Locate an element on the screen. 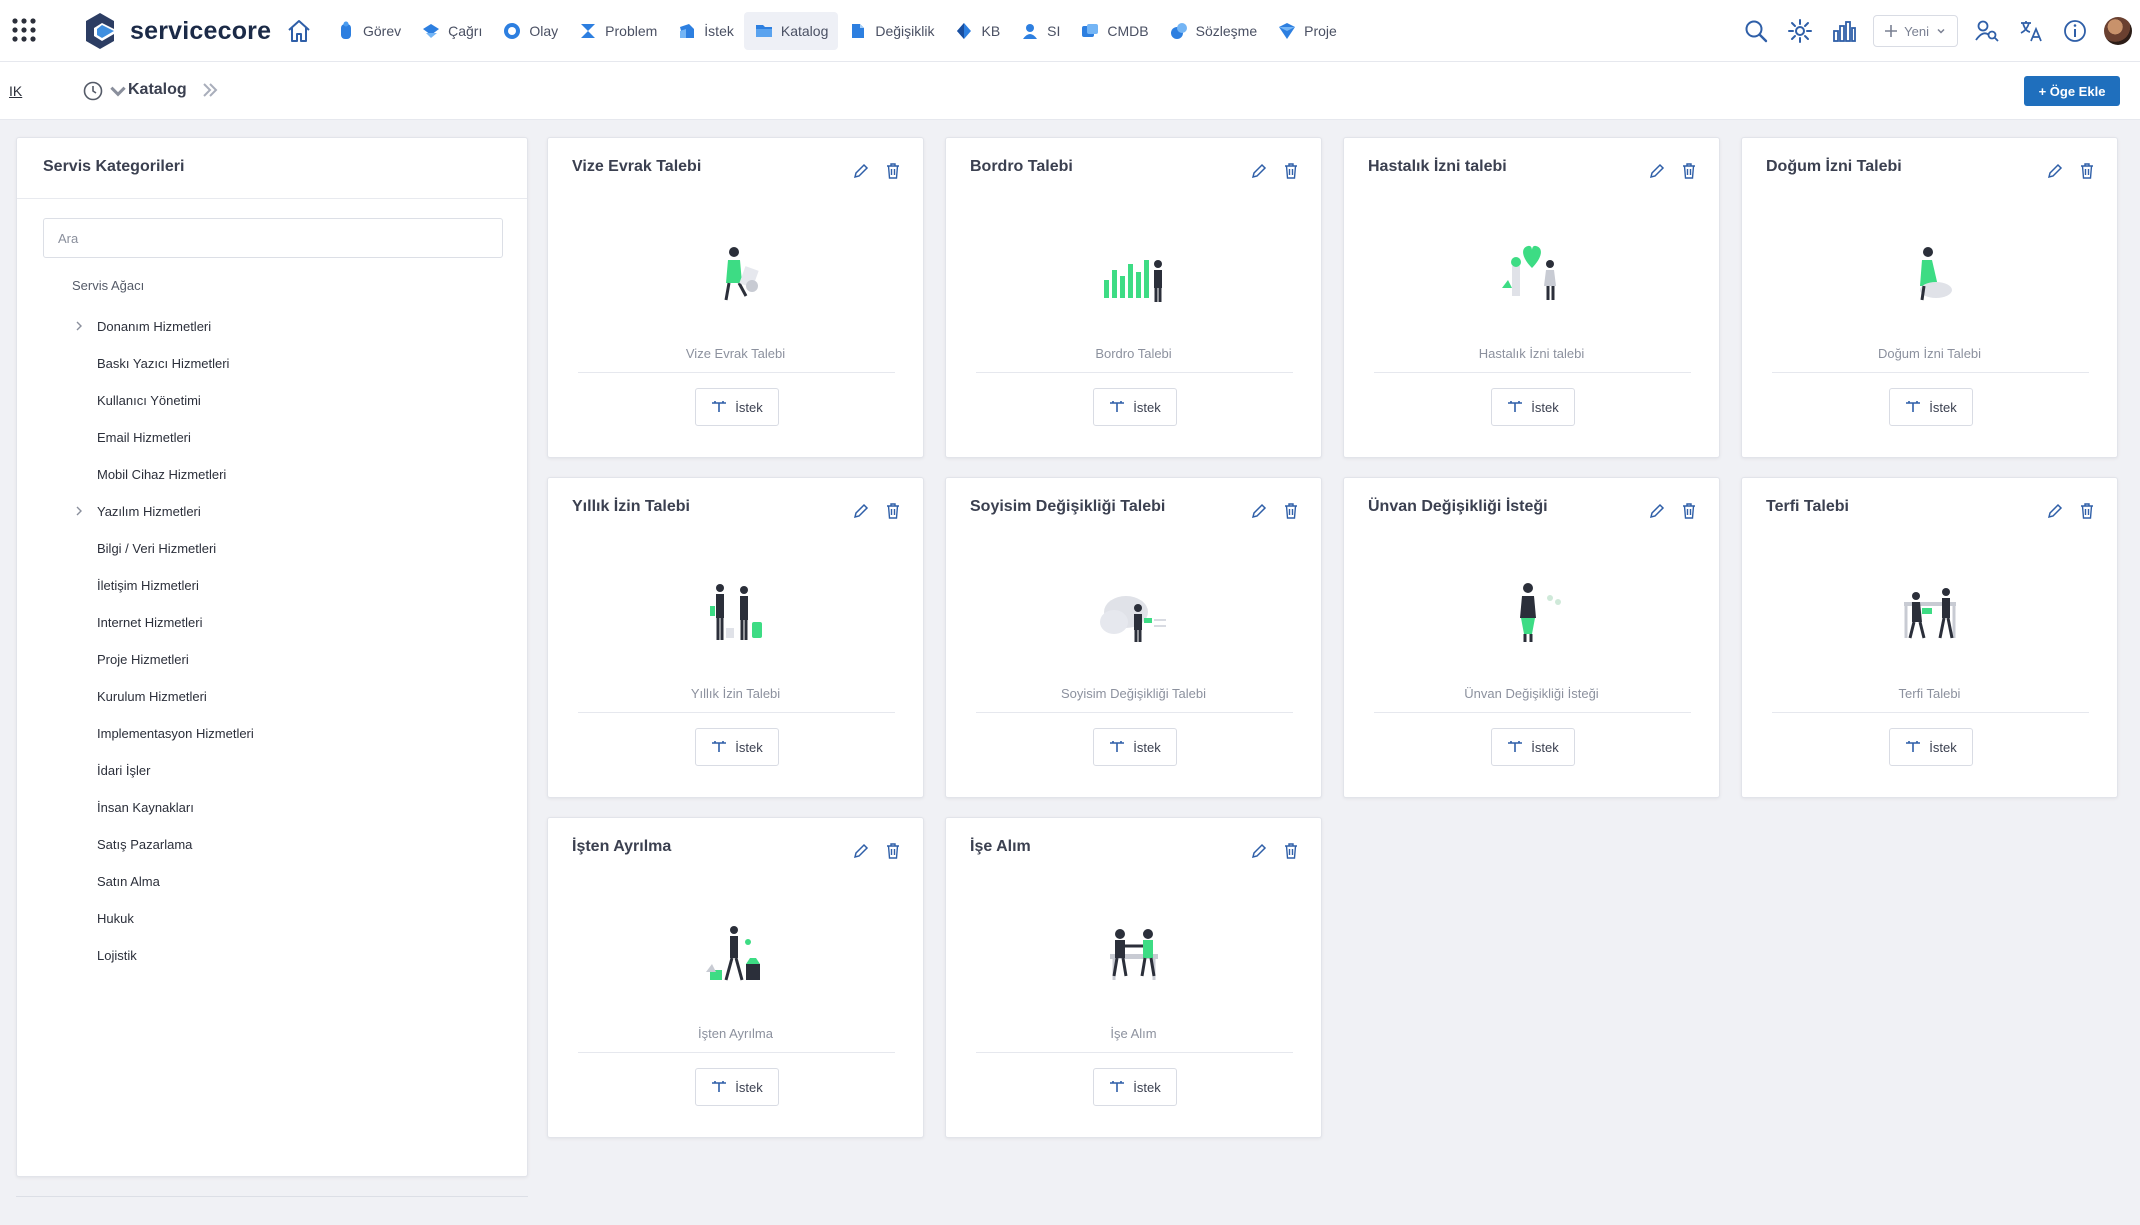  tree-item-email-hizmetleri: Email Hizmetleri is located at coordinates (287, 437).